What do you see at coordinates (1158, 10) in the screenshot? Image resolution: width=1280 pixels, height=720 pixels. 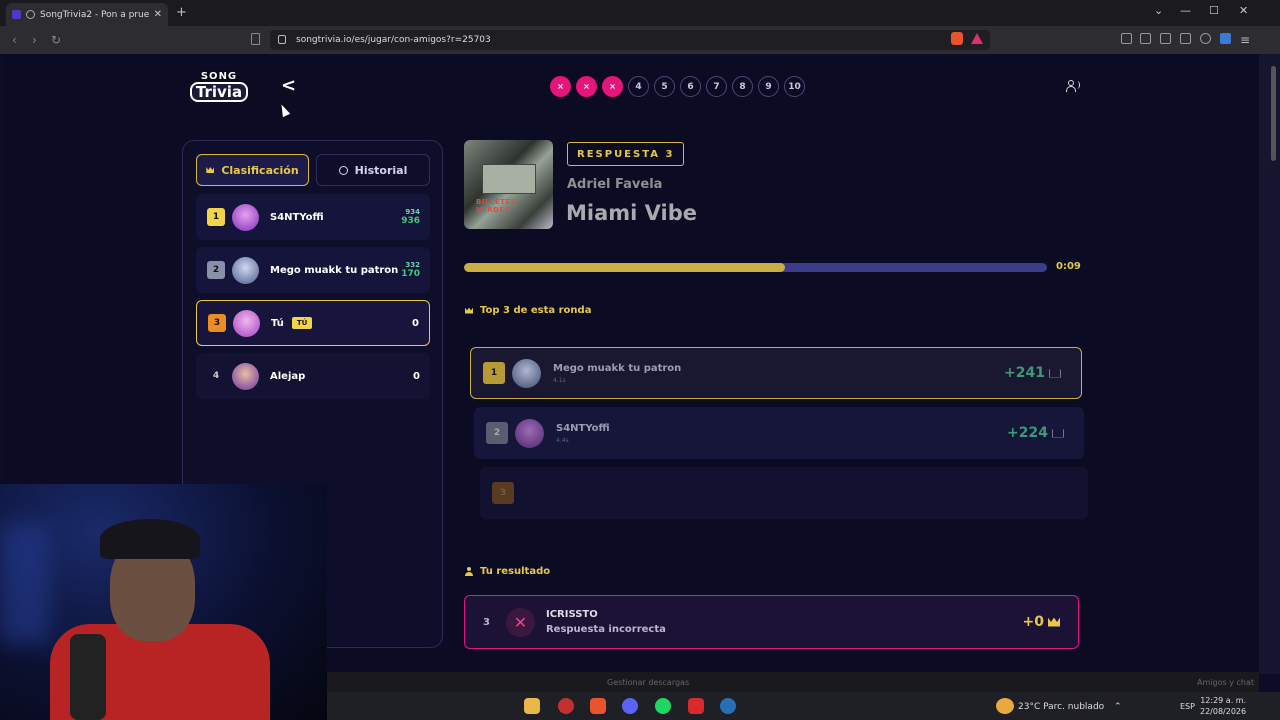 I see `tab-list-icon: ⌄` at bounding box center [1158, 10].